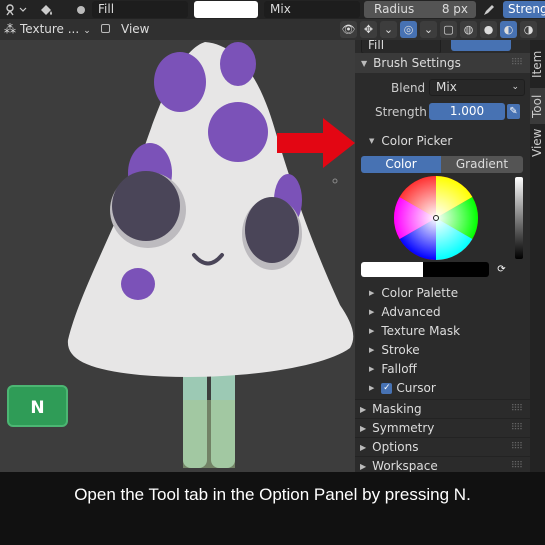 Image resolution: width=545 pixels, height=545 pixels. Describe the element at coordinates (47, 29) in the screenshot. I see `mode-dropdown: ⁂ Texture ... ⌄` at that location.